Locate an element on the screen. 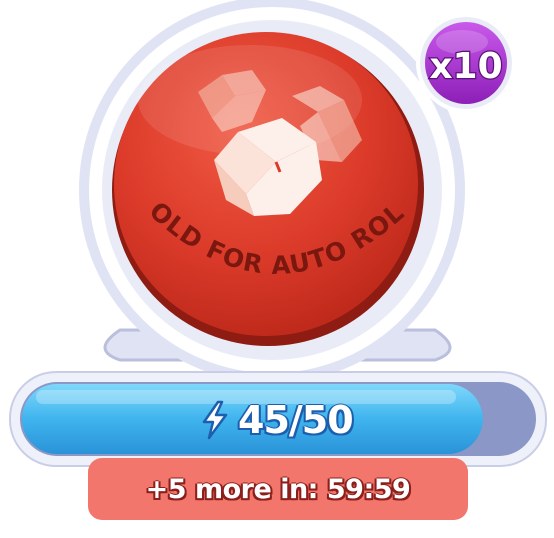  multiplier-badge: x10 is located at coordinates (466, 63).